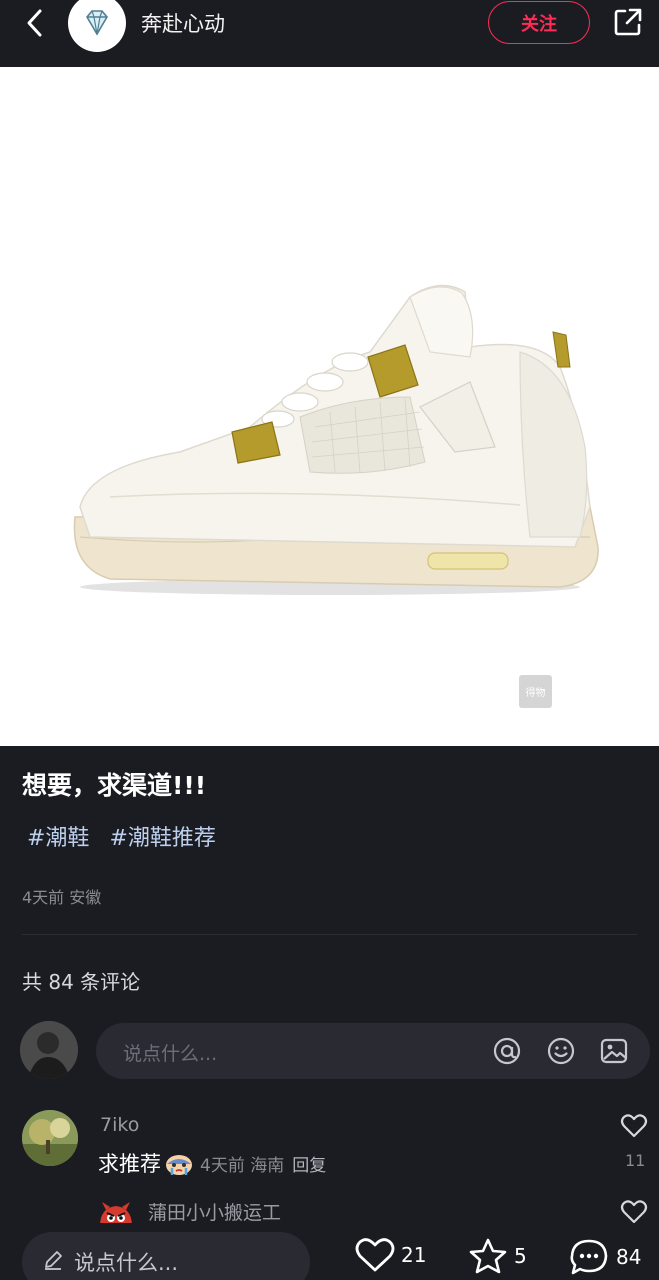 The image size is (659, 1280). What do you see at coordinates (214, 1211) in the screenshot?
I see `replier-name: 蒲田小小搬运工` at bounding box center [214, 1211].